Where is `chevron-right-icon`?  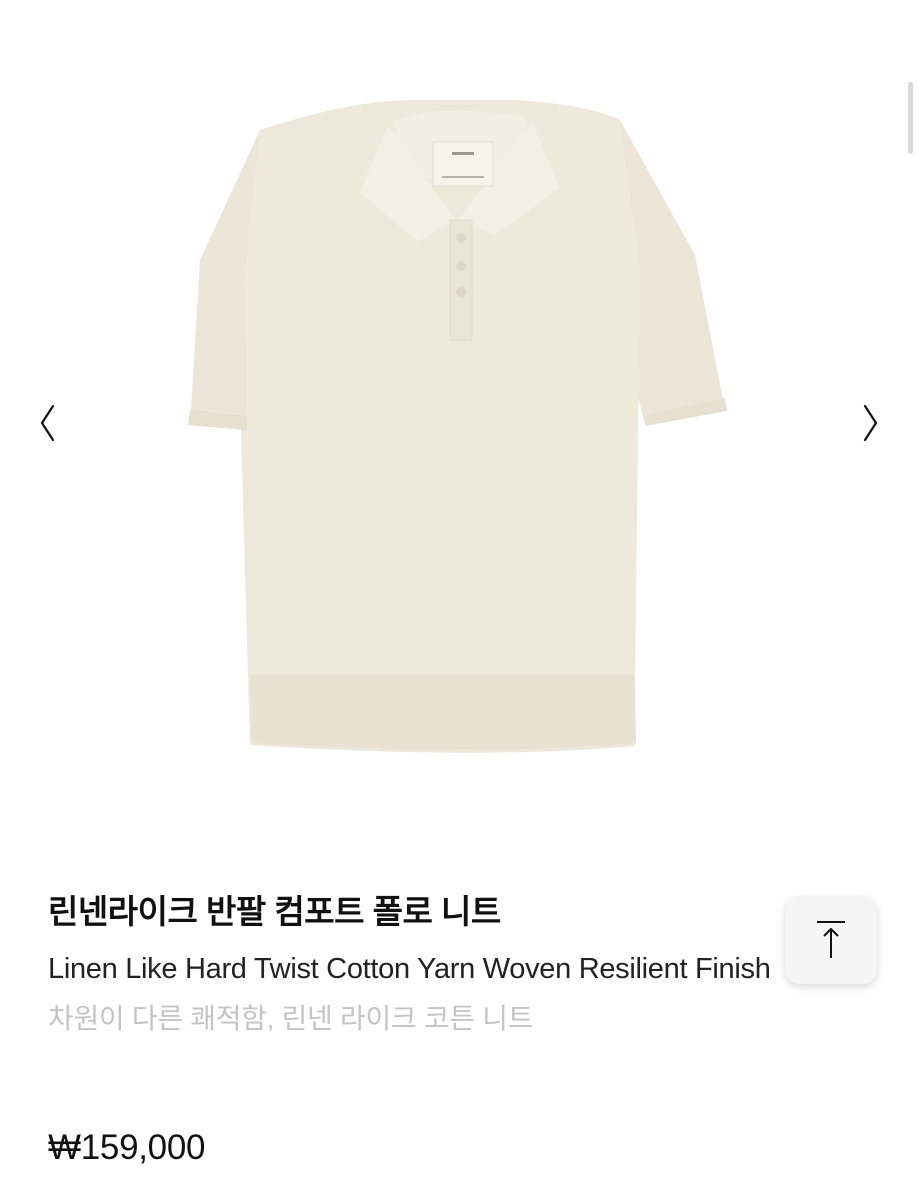
chevron-right-icon is located at coordinates (870, 423).